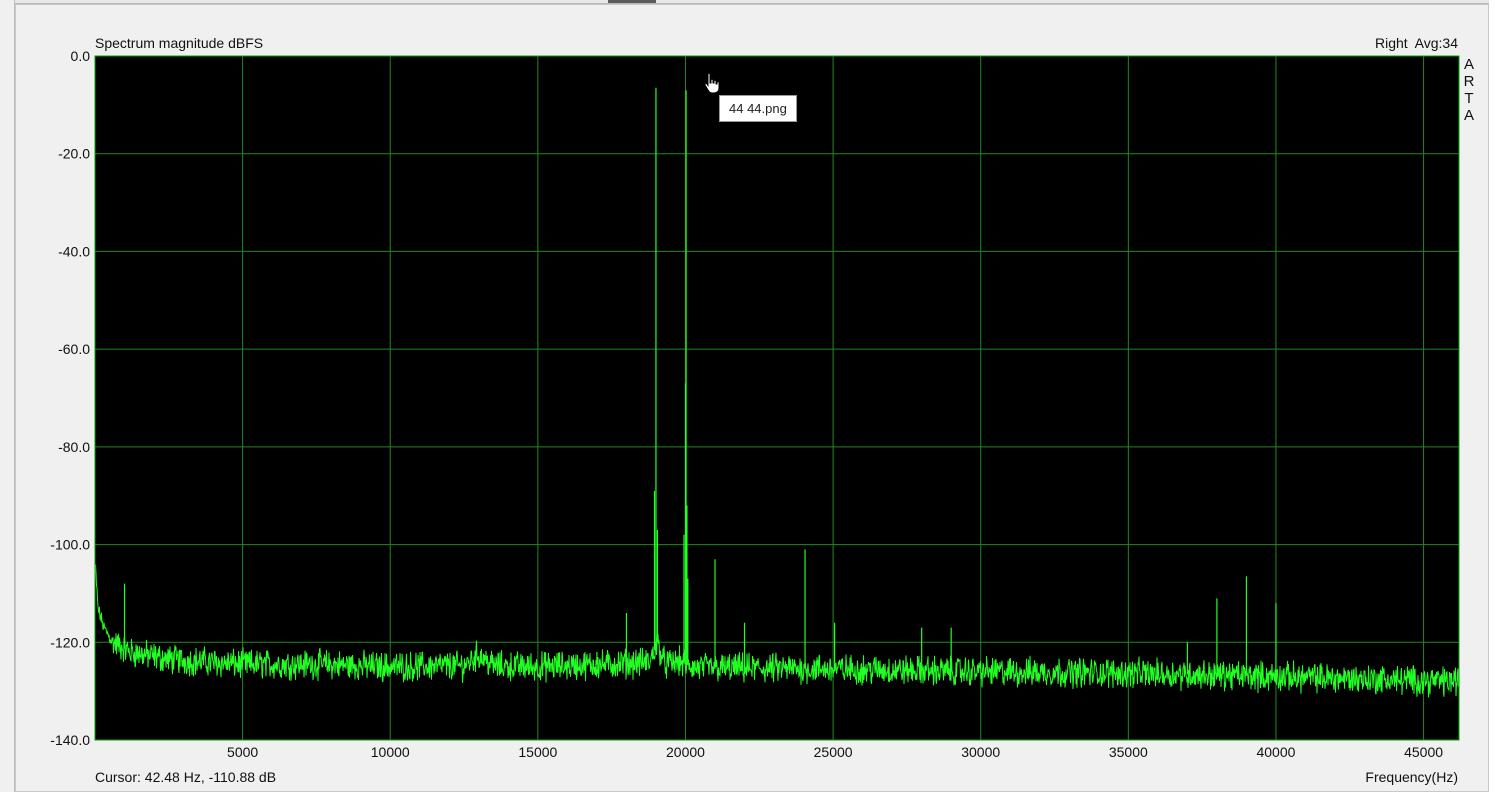 This screenshot has height=792, width=1495. What do you see at coordinates (70, 545) in the screenshot?
I see `y-tick-label: -100.0` at bounding box center [70, 545].